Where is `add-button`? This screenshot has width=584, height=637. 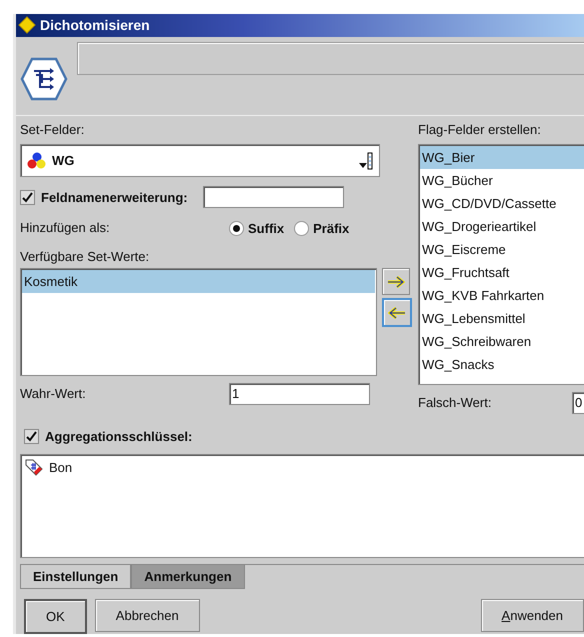
add-button is located at coordinates (396, 282).